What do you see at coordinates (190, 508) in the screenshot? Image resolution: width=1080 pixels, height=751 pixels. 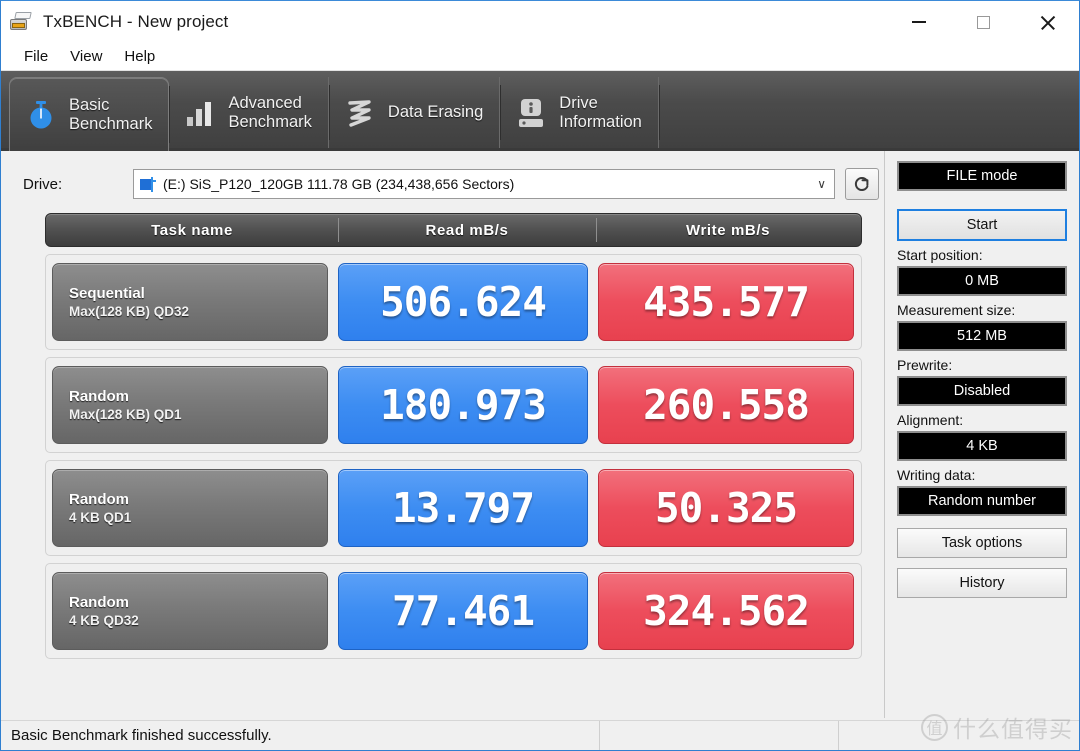 I see `task-name-cell: Random 4 KB QD1` at bounding box center [190, 508].